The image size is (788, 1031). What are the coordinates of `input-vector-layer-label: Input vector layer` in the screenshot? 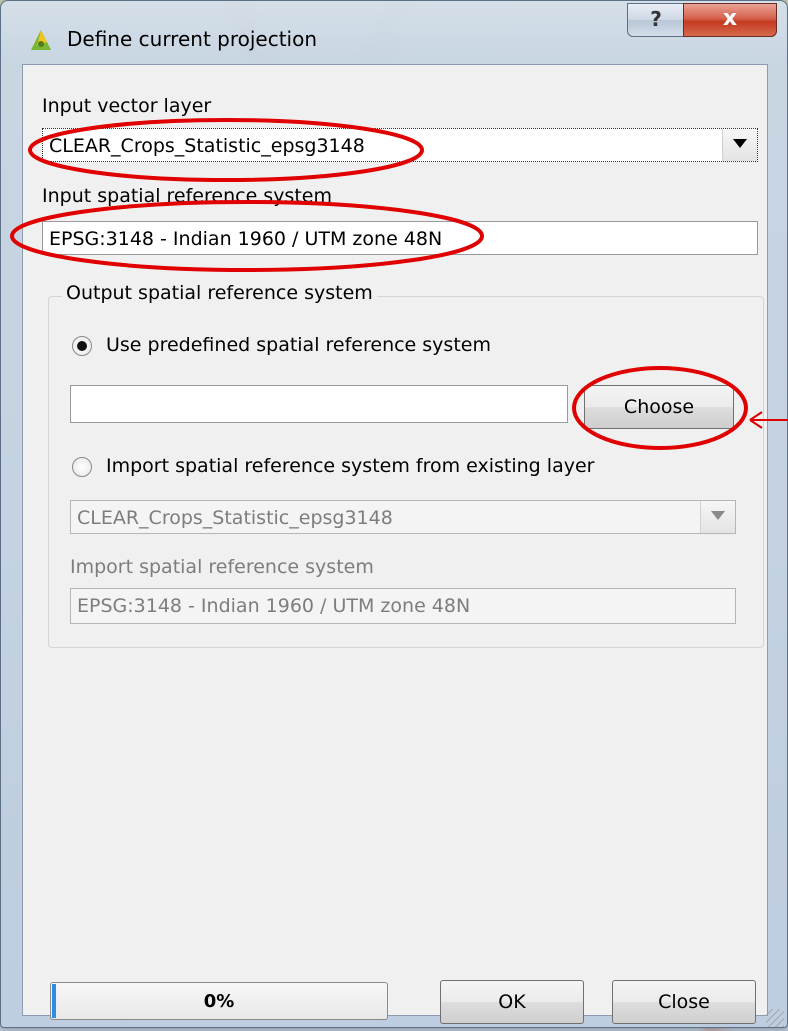 It's located at (127, 106).